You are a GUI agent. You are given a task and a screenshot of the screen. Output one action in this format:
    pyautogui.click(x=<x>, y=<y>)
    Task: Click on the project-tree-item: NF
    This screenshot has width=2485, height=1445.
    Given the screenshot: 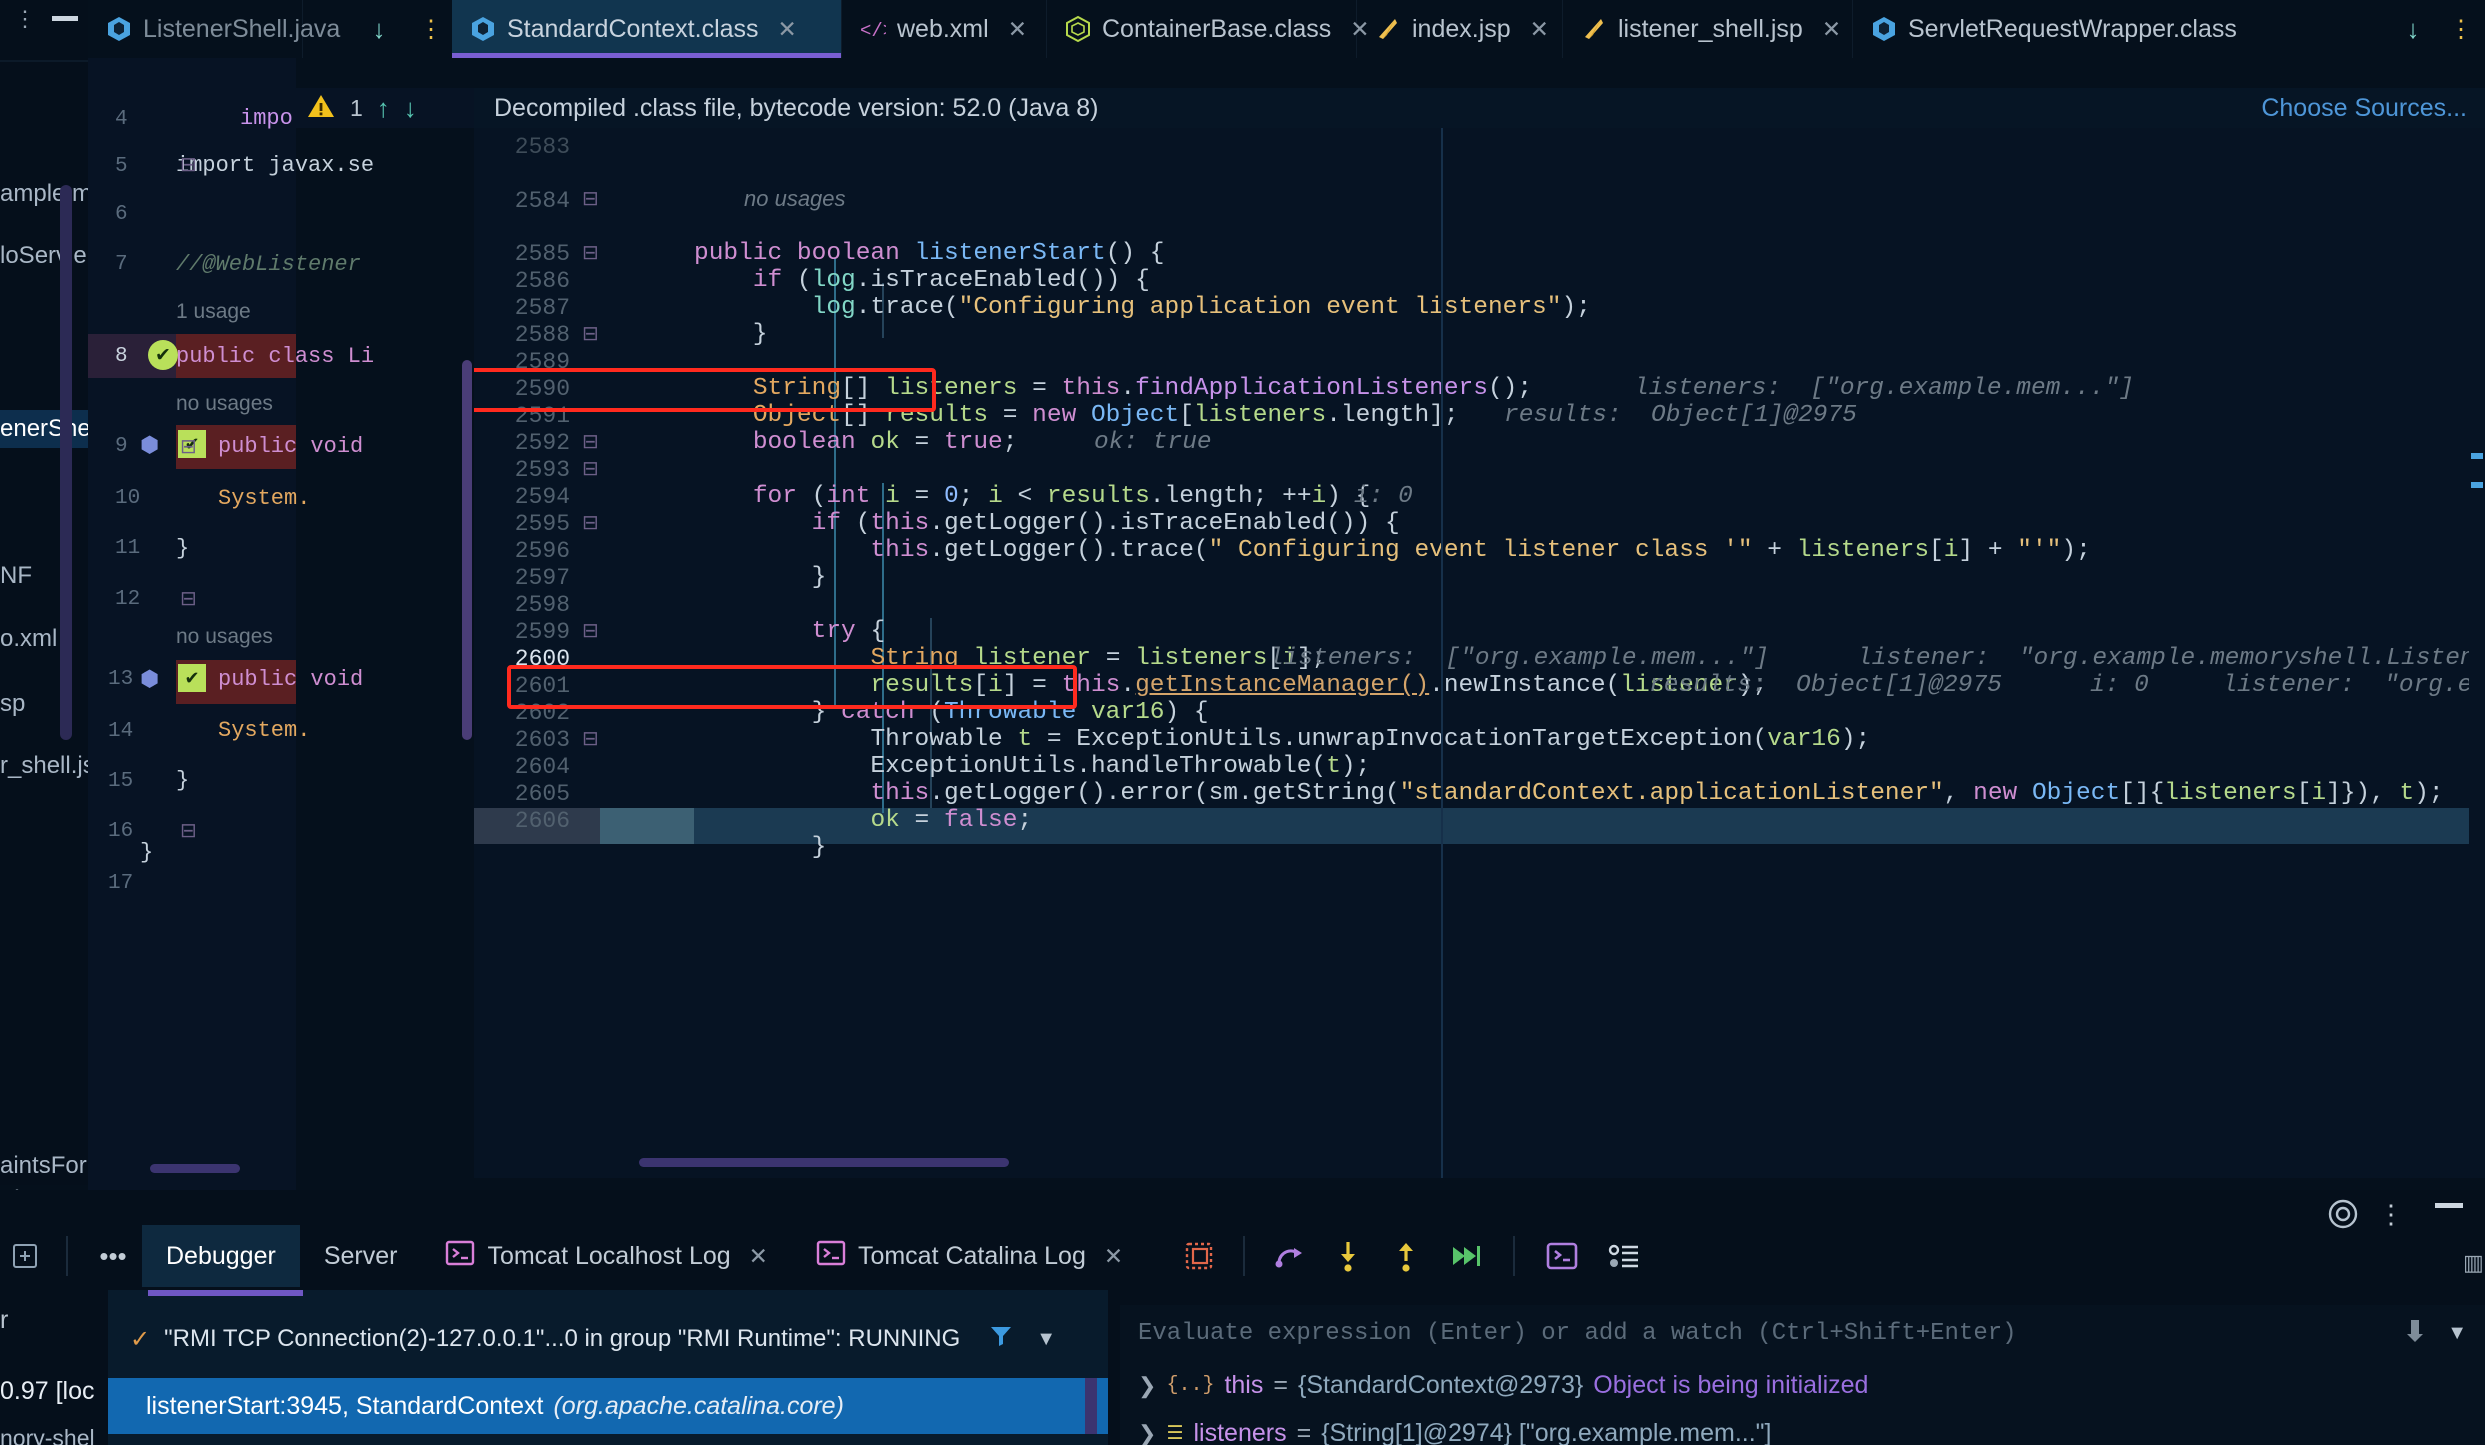 What is the action you would take?
    pyautogui.click(x=16, y=576)
    